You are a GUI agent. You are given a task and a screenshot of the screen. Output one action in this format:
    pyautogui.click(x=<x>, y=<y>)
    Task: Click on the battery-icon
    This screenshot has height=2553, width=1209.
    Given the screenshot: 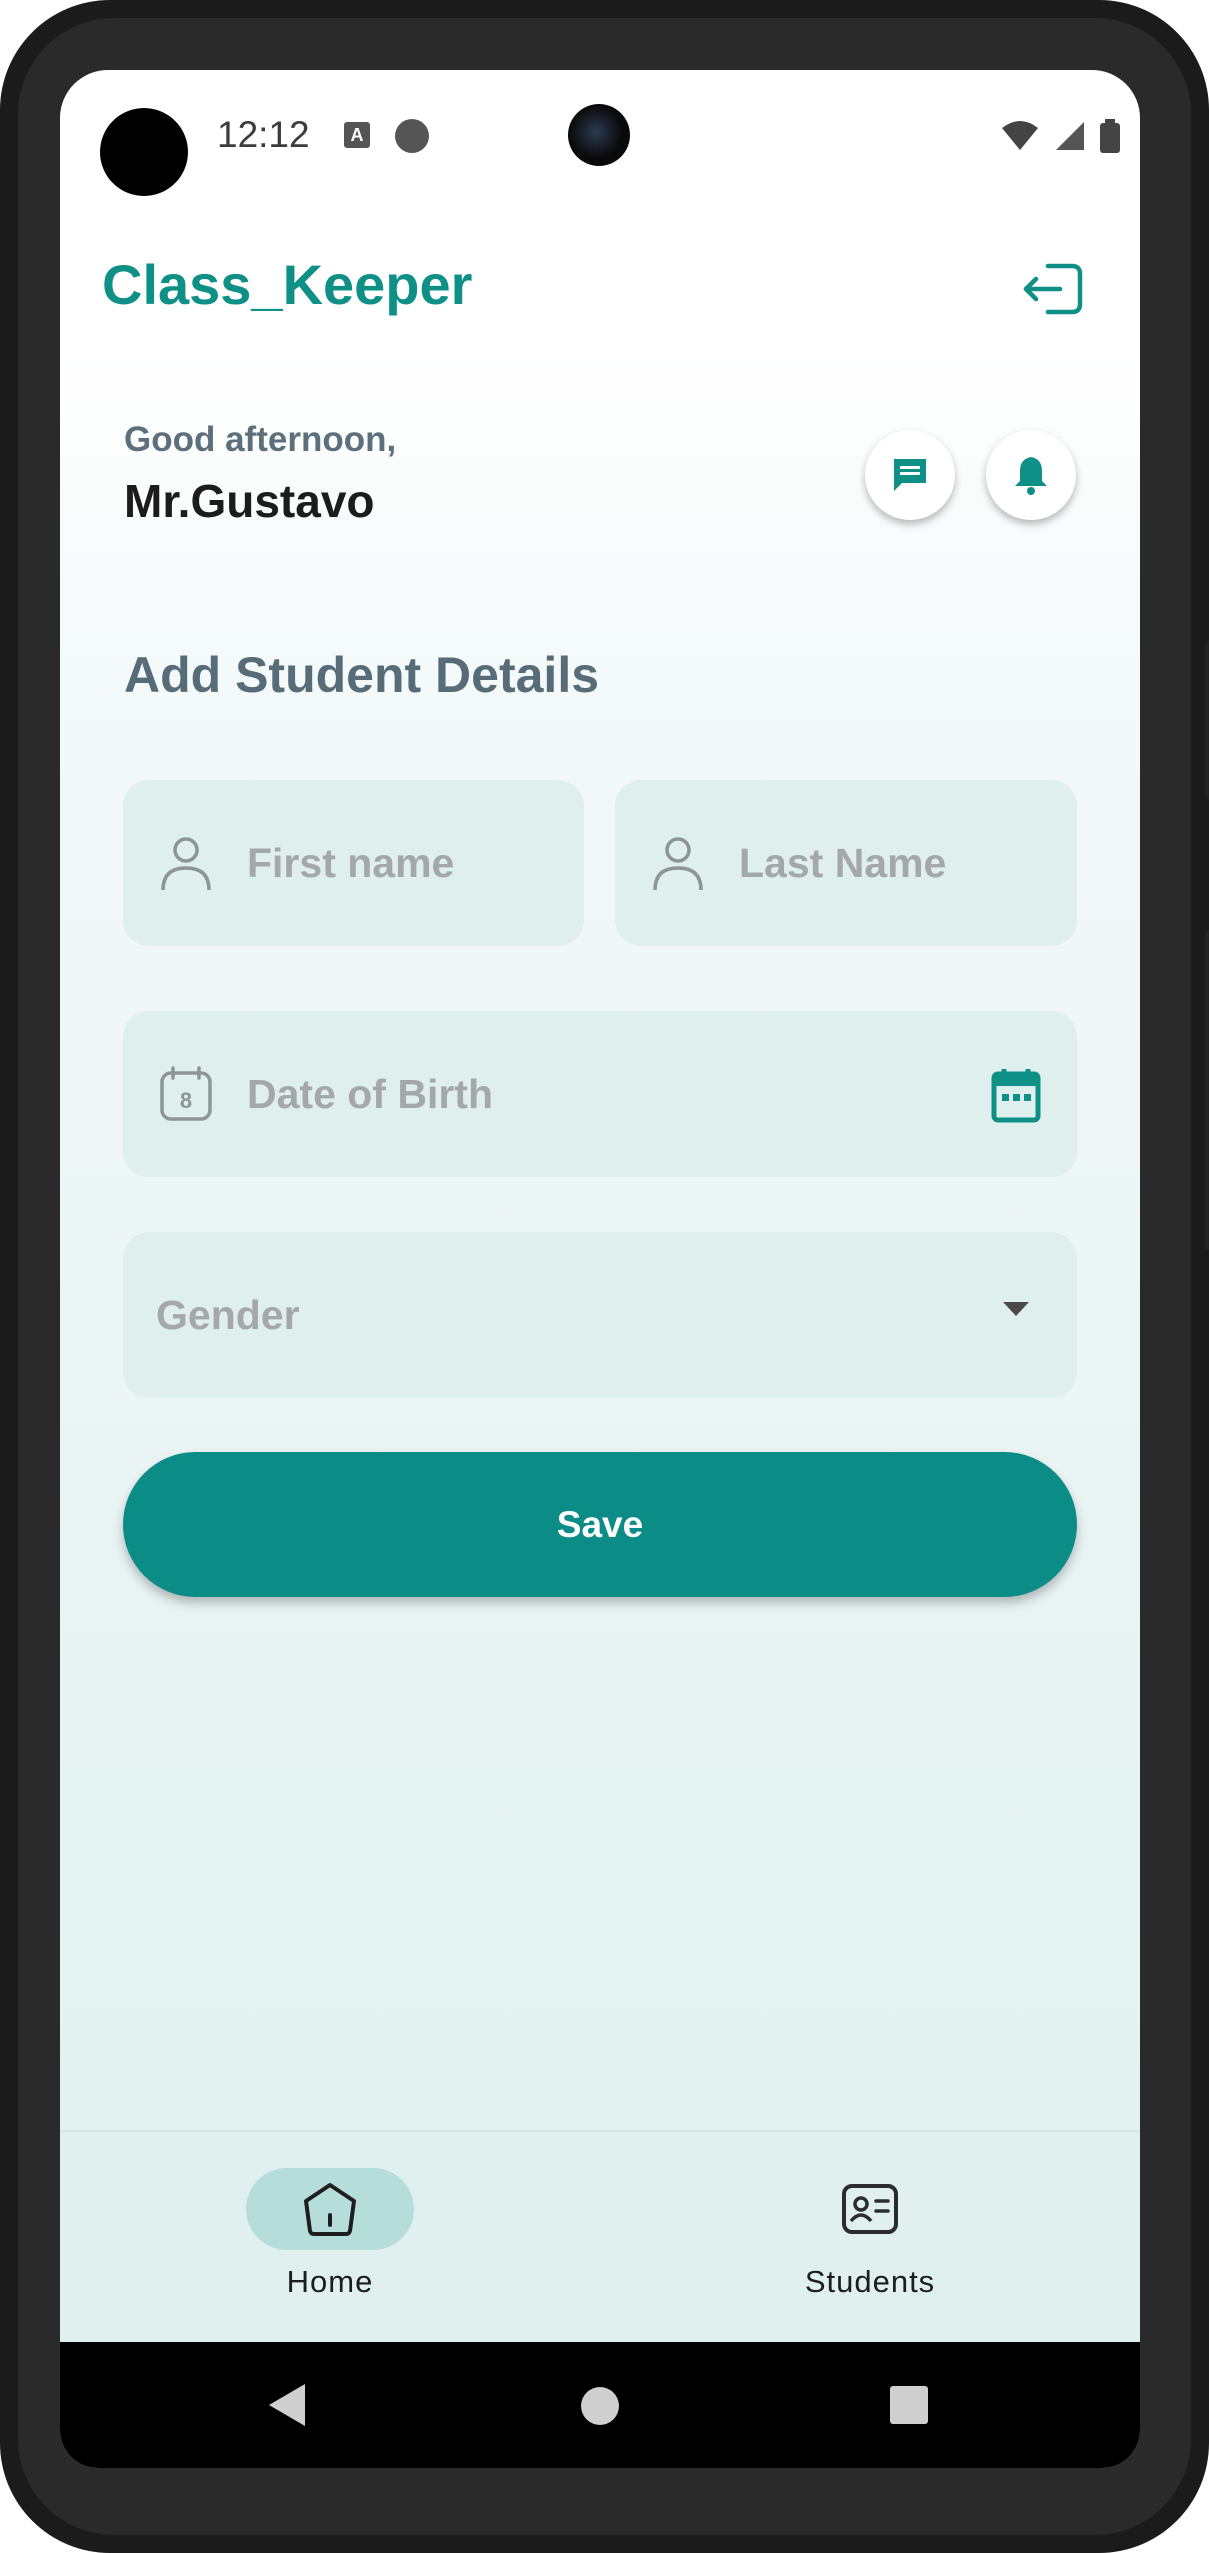 What is the action you would take?
    pyautogui.click(x=1110, y=136)
    